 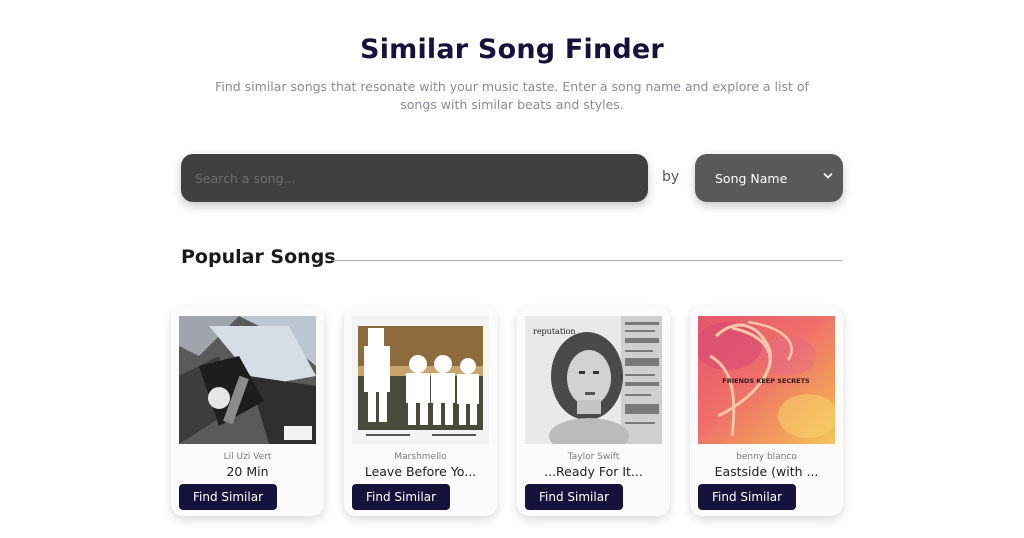 What do you see at coordinates (258, 257) in the screenshot?
I see `popular-songs-heading: Popular Songs` at bounding box center [258, 257].